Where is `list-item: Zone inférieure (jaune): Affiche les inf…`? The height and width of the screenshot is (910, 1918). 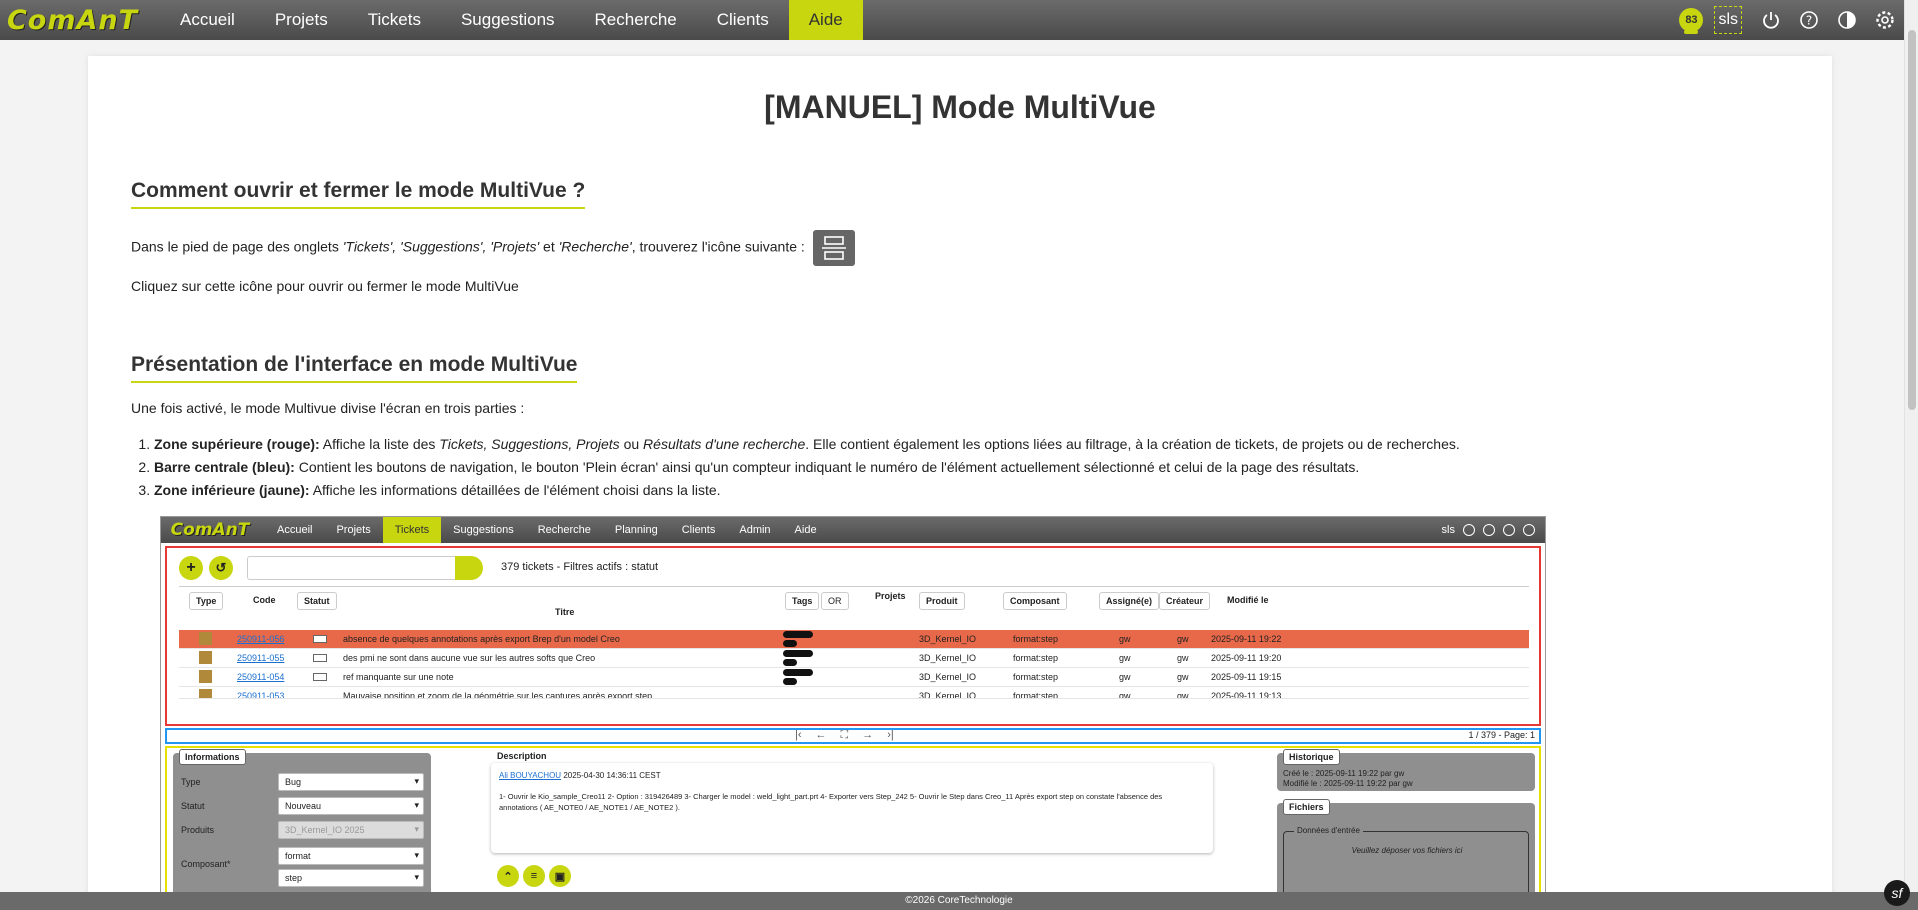
list-item: Zone inférieure (jaune): Affiche les inf… is located at coordinates (807, 490).